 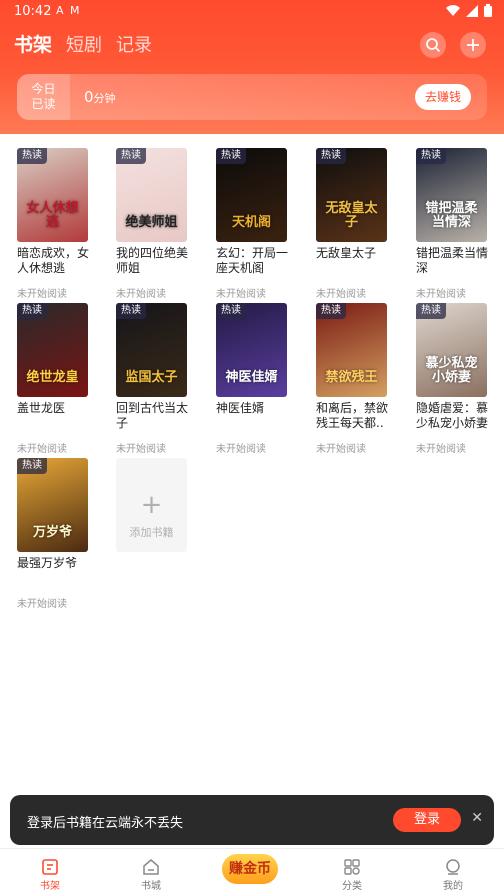 I want to click on book-title: 神医佳婿, so click(x=240, y=408).